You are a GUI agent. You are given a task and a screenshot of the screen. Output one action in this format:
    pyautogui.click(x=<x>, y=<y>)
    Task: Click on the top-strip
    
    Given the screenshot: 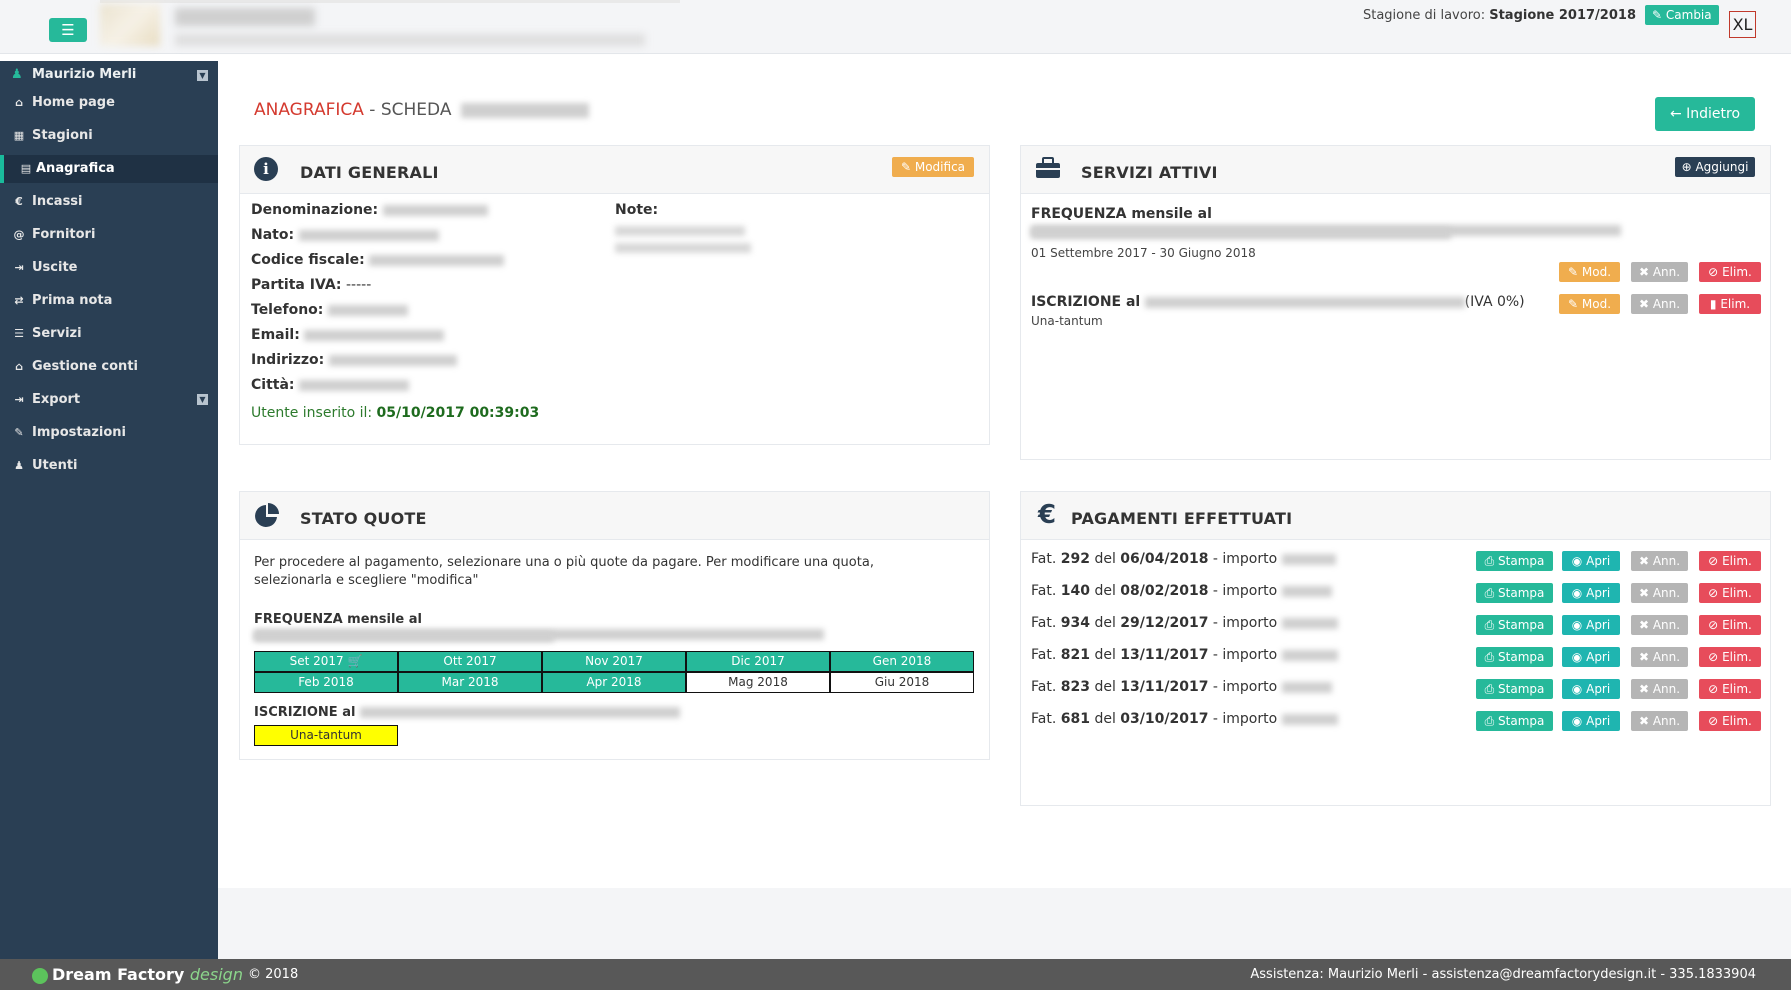 What is the action you would take?
    pyautogui.click(x=390, y=1)
    